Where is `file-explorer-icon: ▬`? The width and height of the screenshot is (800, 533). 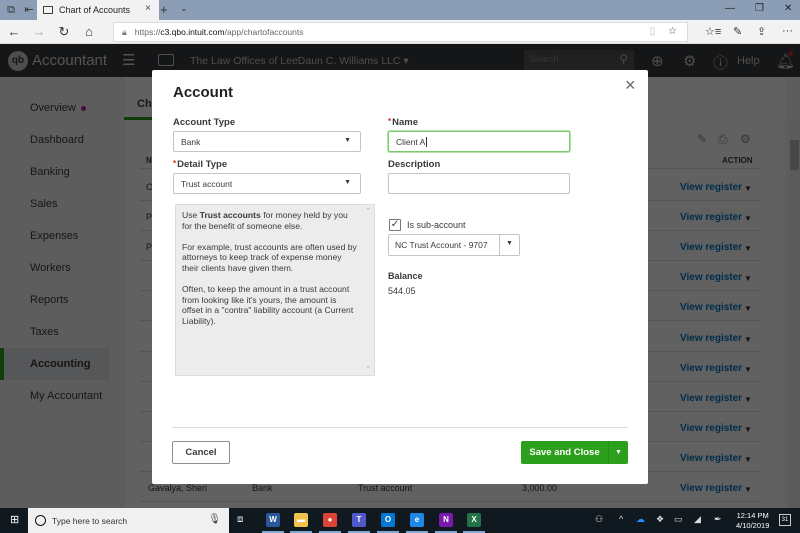
file-explorer-icon: ▬ is located at coordinates (301, 520).